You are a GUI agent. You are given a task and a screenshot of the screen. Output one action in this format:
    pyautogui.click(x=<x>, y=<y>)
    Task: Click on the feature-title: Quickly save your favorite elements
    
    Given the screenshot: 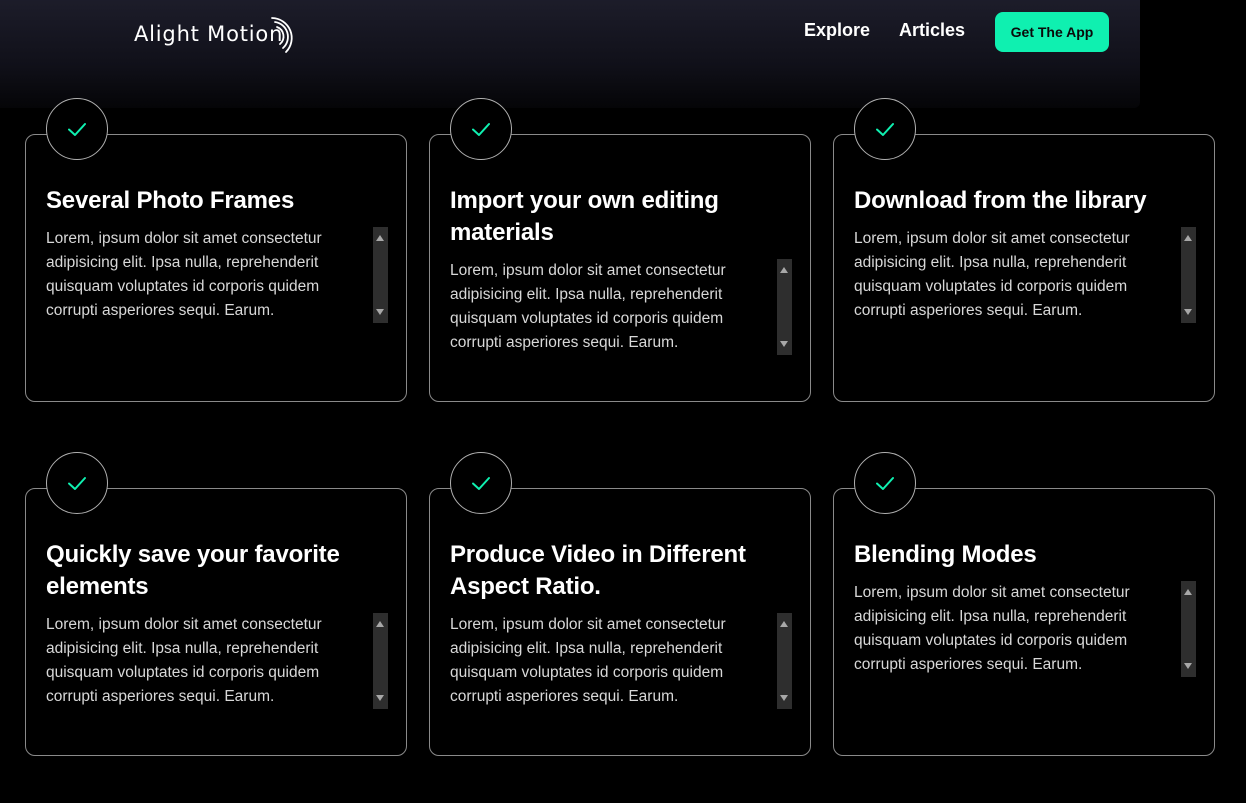 What is the action you would take?
    pyautogui.click(x=193, y=570)
    